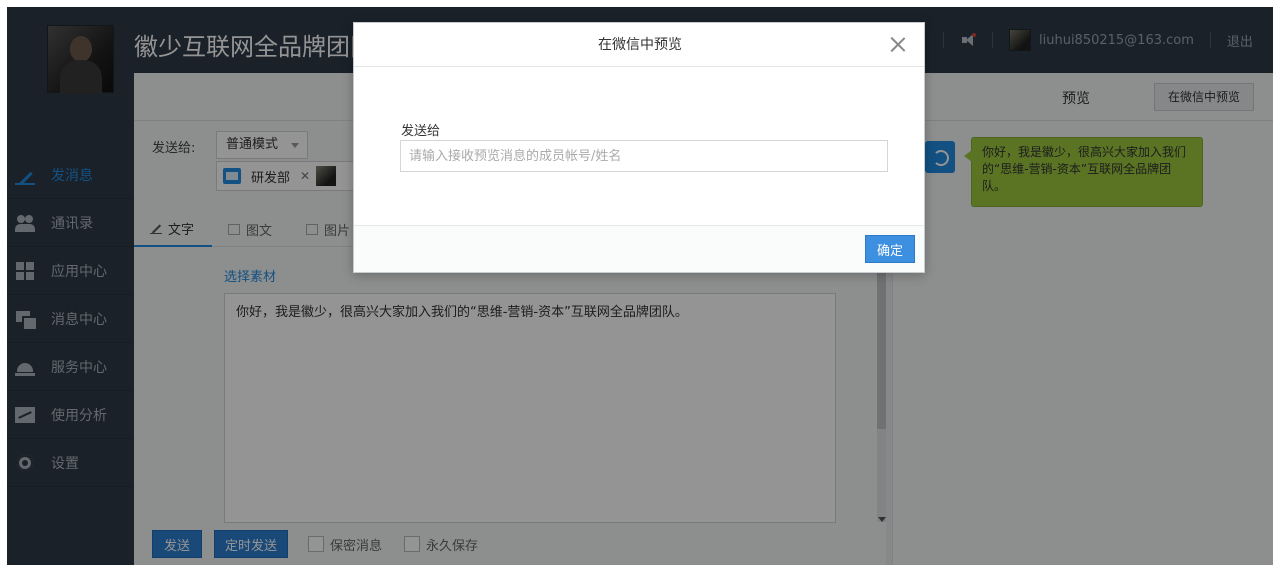 Image resolution: width=1280 pixels, height=572 pixels. Describe the element at coordinates (898, 44) in the screenshot. I see `close-icon` at that location.